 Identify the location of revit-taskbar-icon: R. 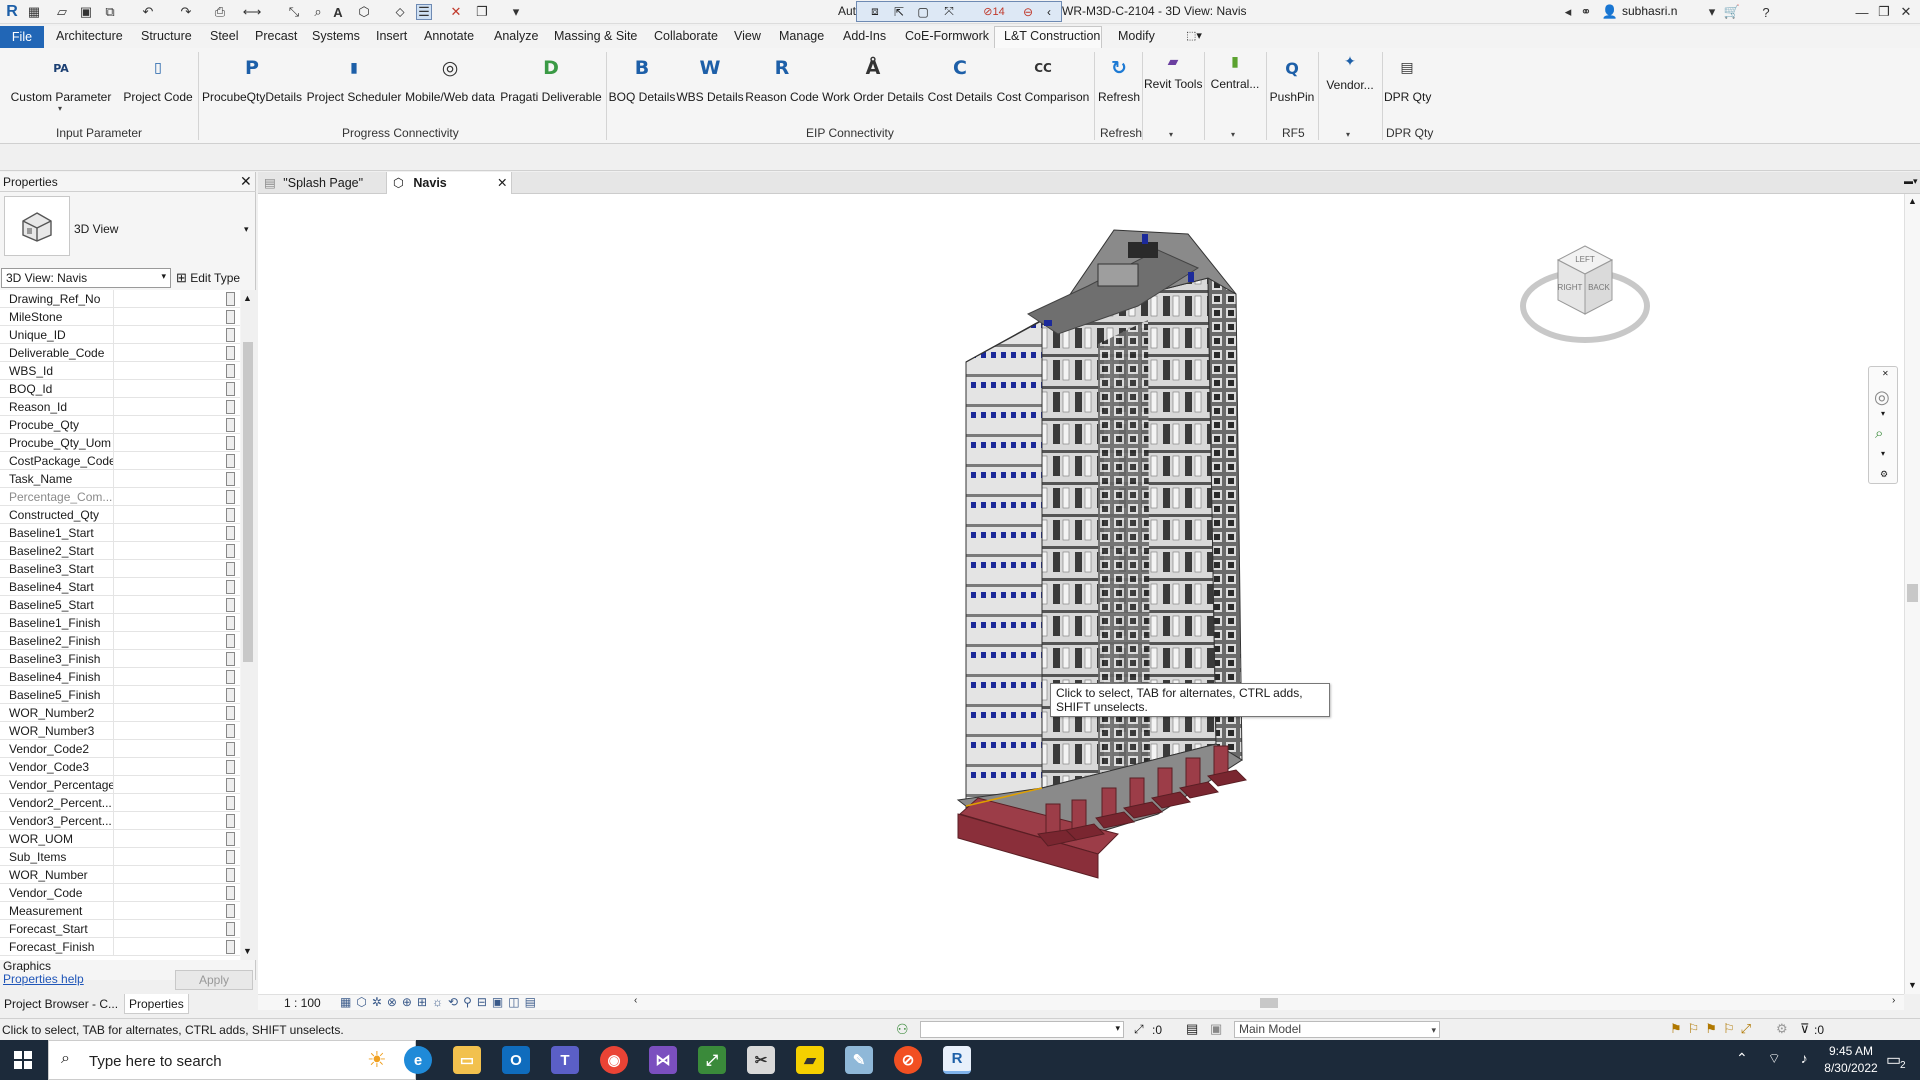
(957, 1060).